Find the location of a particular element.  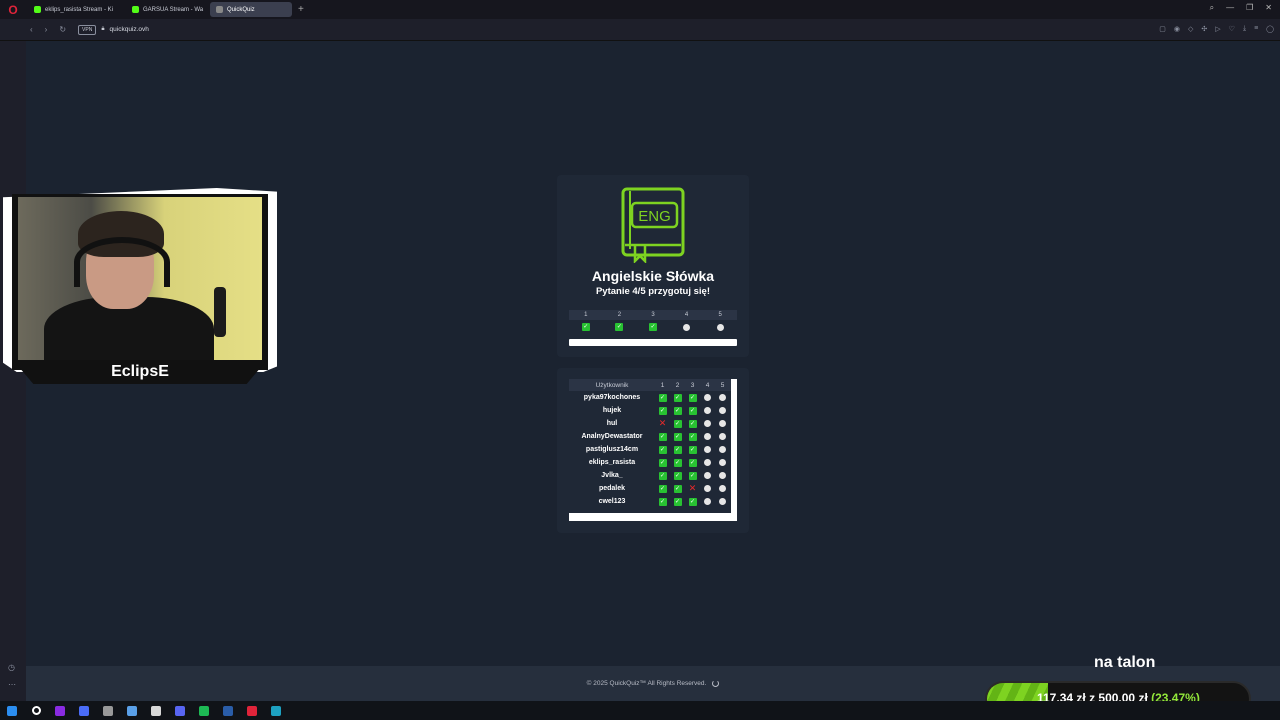

heart-icon: ♡ is located at coordinates (1232, 29).